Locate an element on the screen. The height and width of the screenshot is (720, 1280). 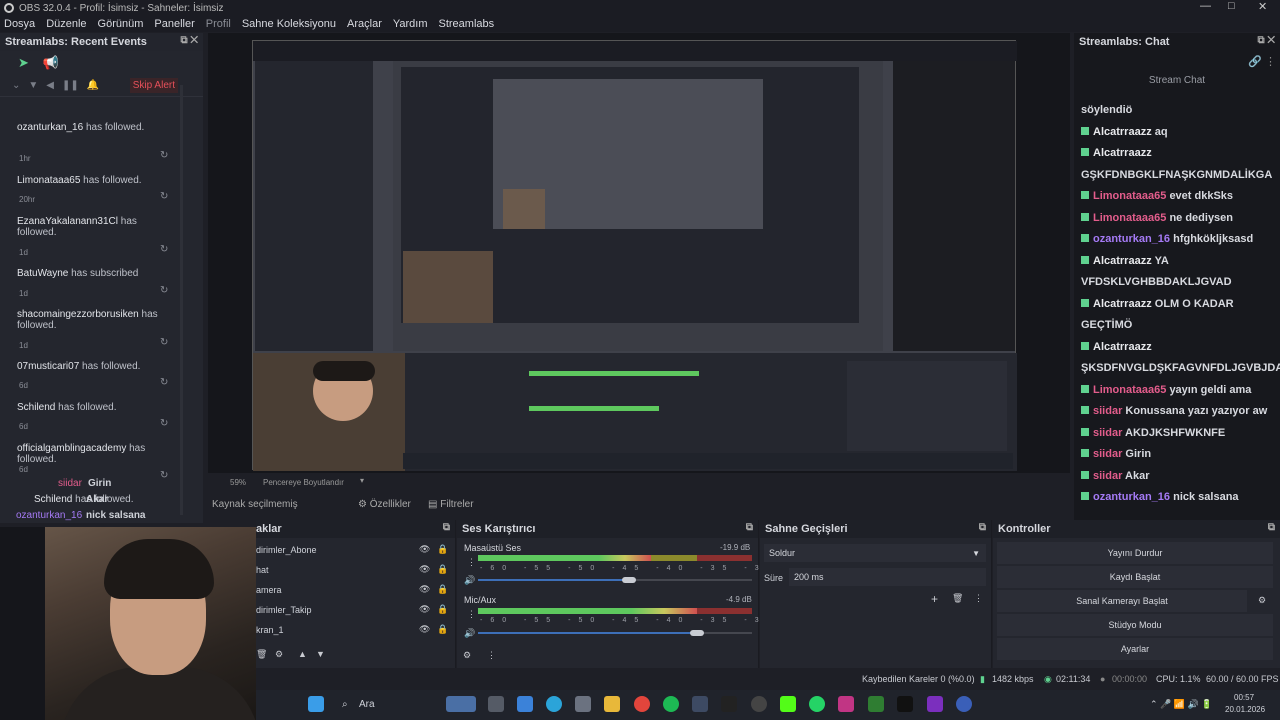
menu-streamlabs: Streamlabs is located at coordinates (467, 24).